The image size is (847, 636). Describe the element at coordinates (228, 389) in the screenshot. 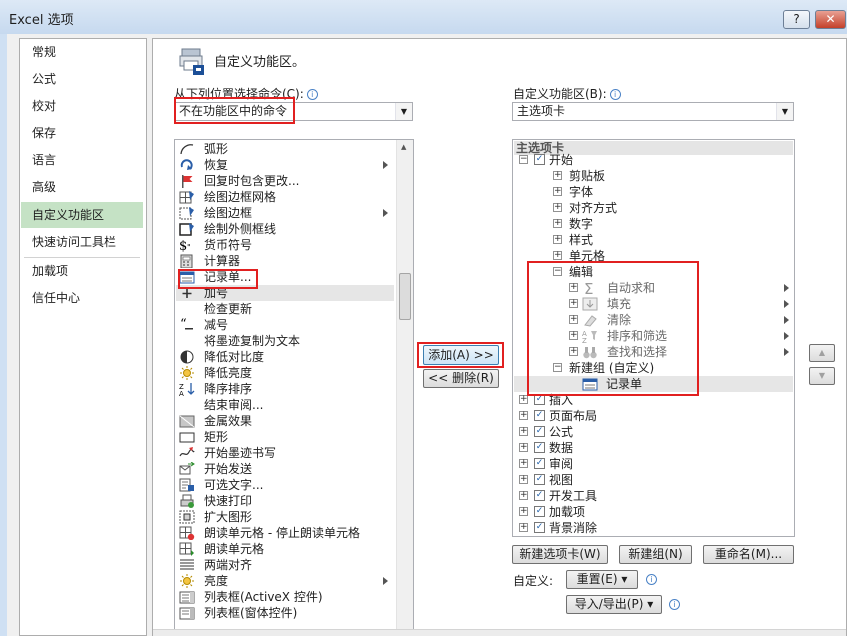

I see `command-label: 降序排序` at that location.